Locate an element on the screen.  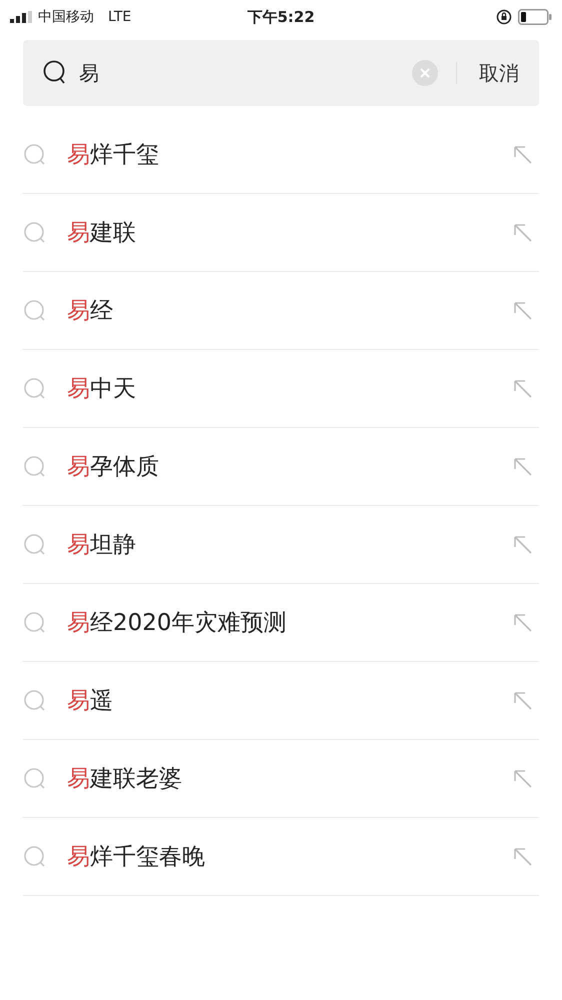
signal-icon is located at coordinates (21, 17).